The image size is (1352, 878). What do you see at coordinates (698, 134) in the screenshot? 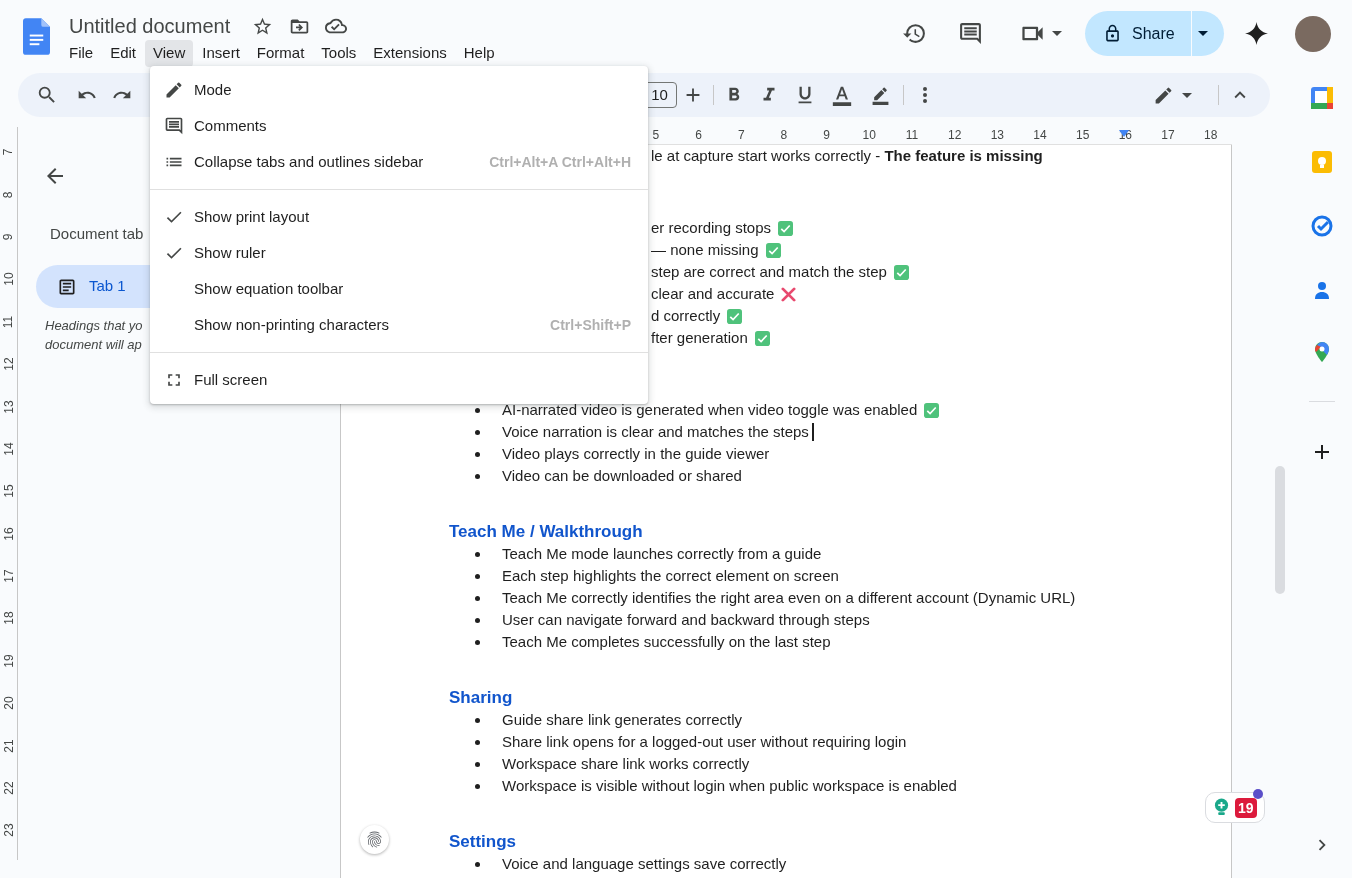
I see `ruler-number: 6` at bounding box center [698, 134].